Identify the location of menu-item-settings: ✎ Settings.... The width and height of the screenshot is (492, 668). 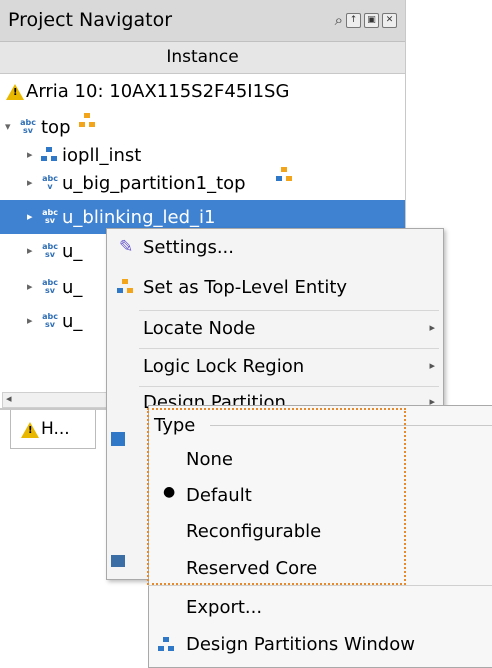
(275, 248).